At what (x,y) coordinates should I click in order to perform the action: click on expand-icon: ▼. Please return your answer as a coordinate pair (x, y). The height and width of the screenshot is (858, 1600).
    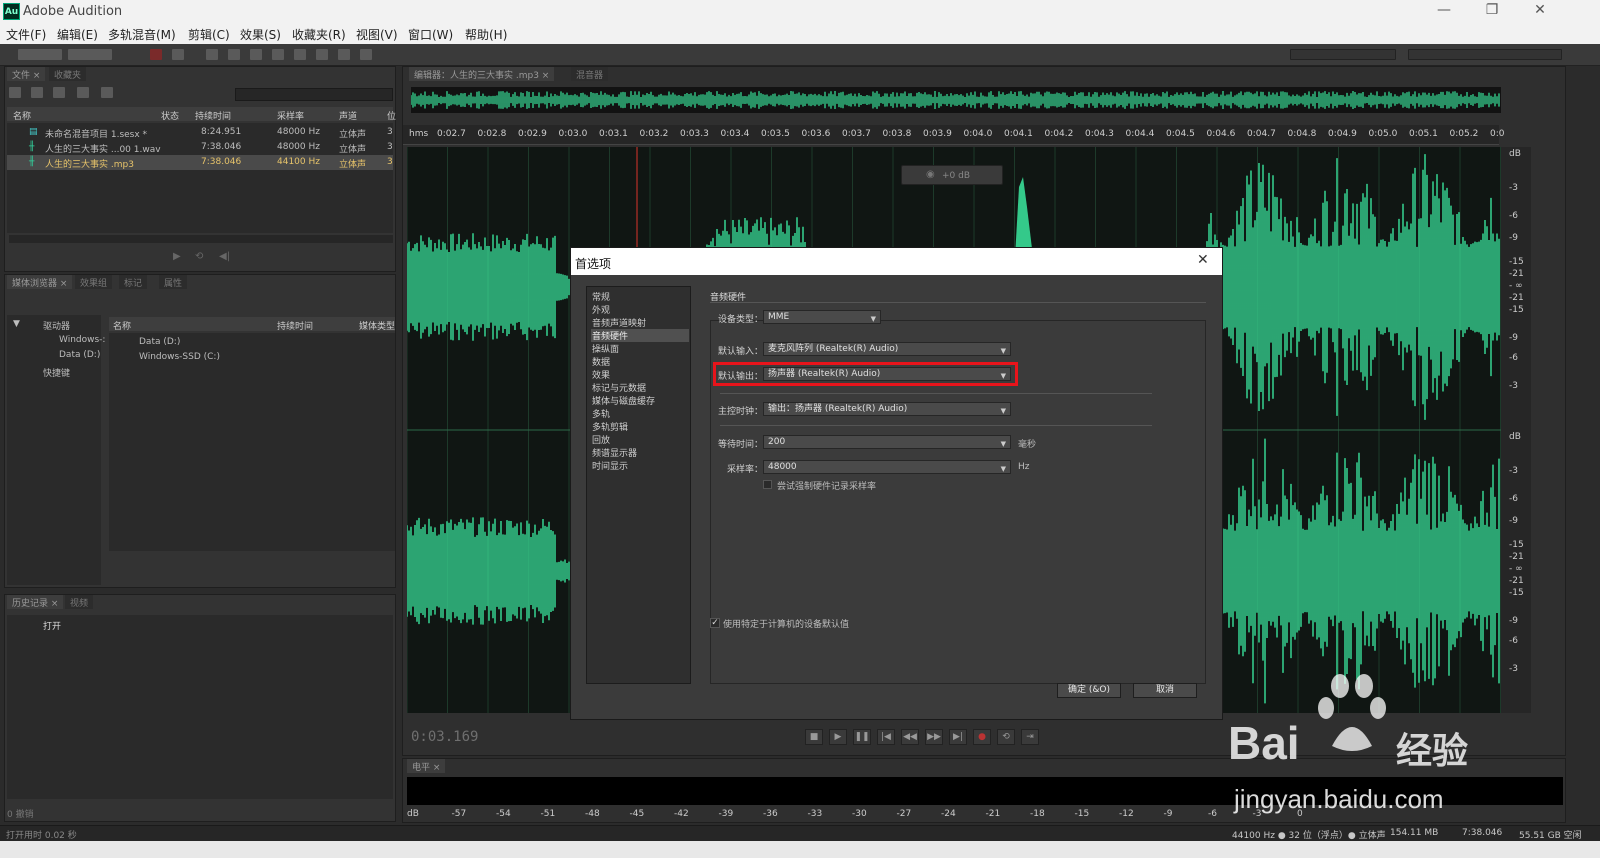
    Looking at the image, I should click on (16, 324).